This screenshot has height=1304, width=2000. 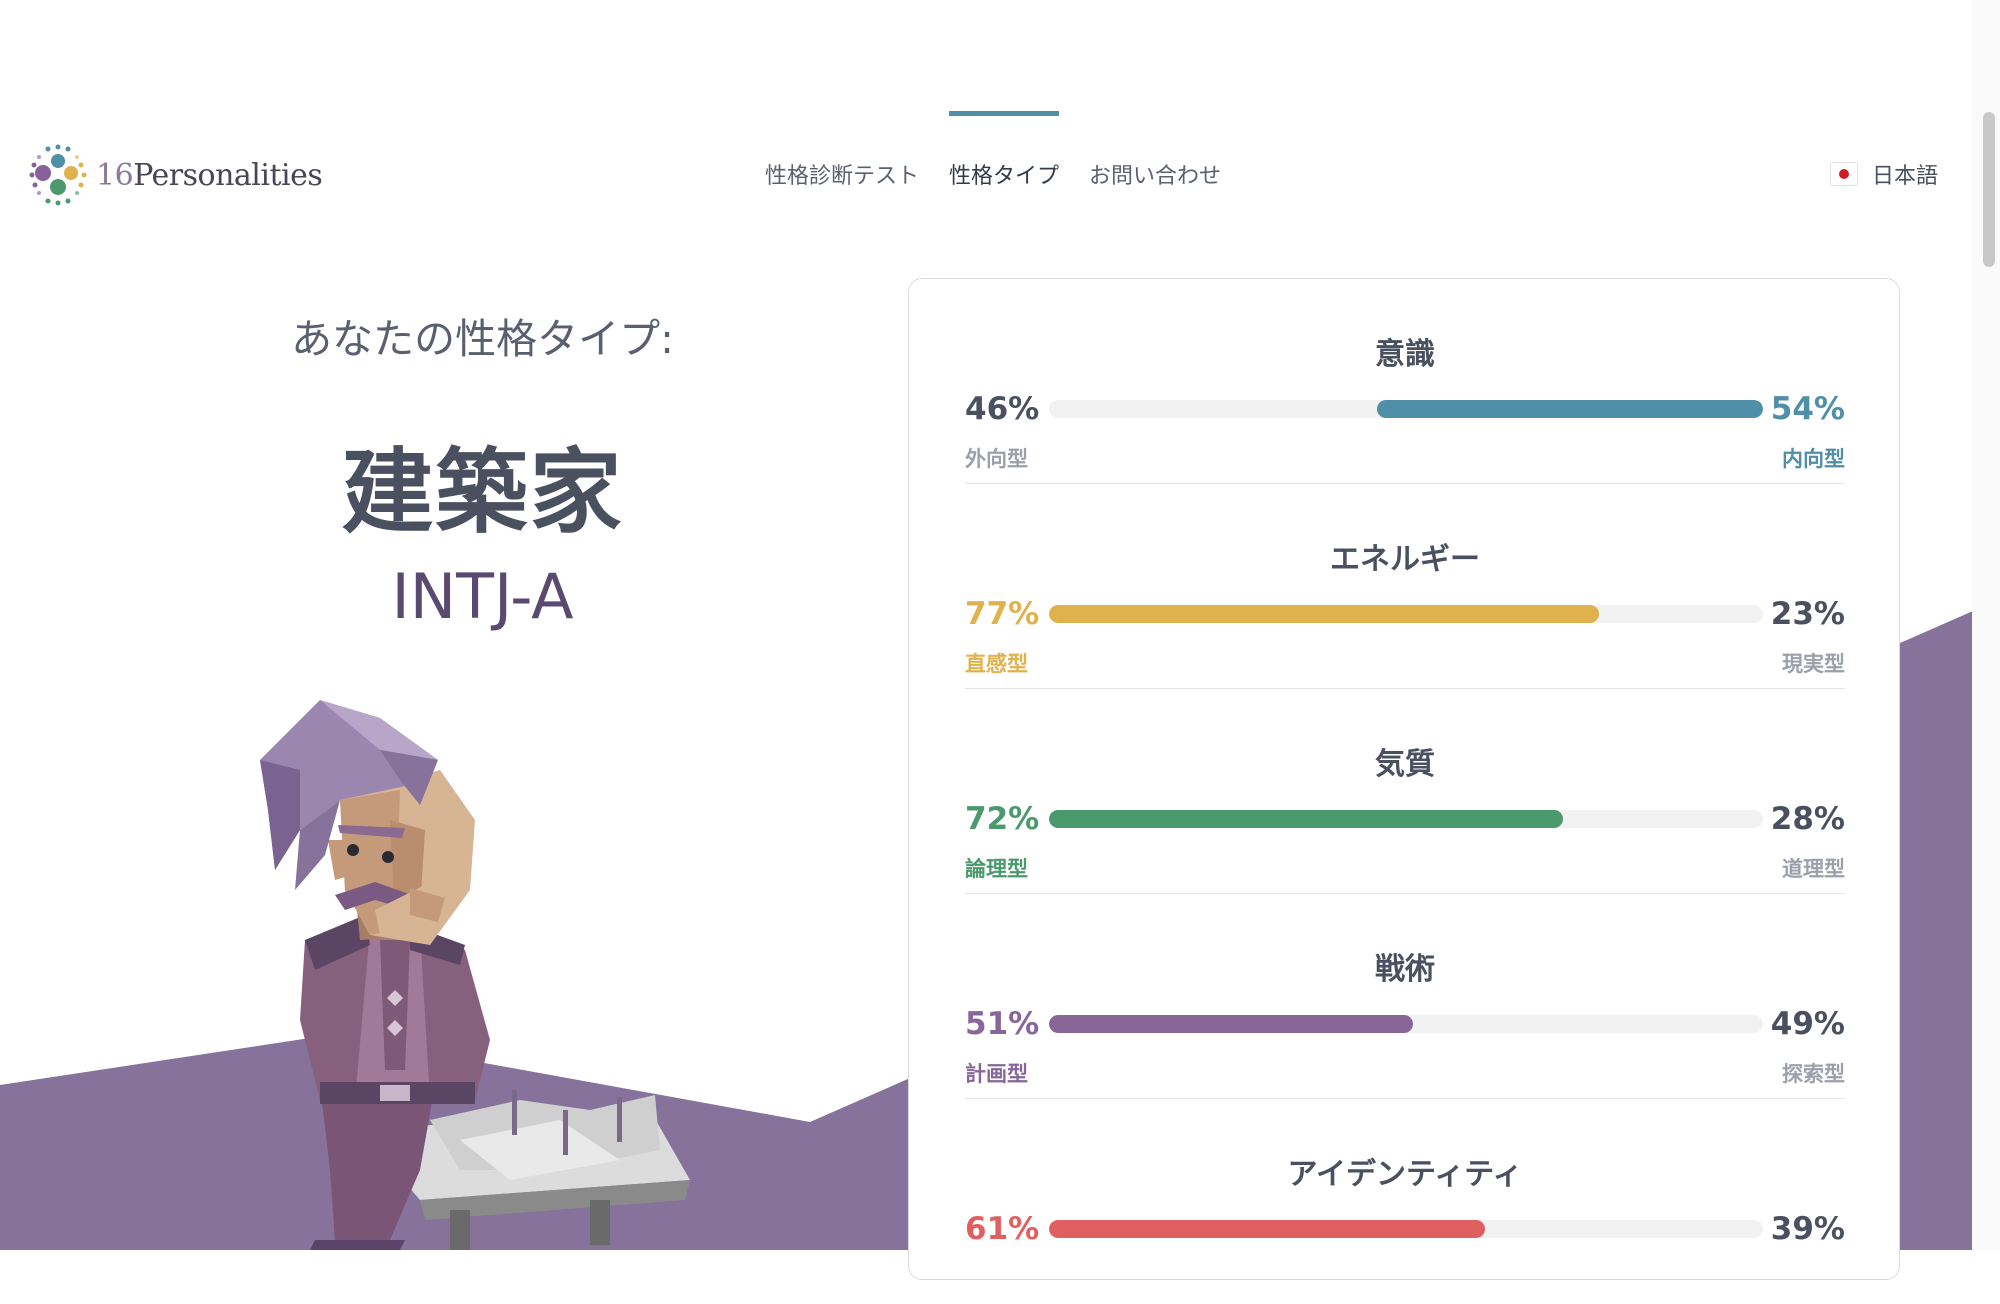 What do you see at coordinates (1807, 819) in the screenshot?
I see `trait-right-percent: 28%` at bounding box center [1807, 819].